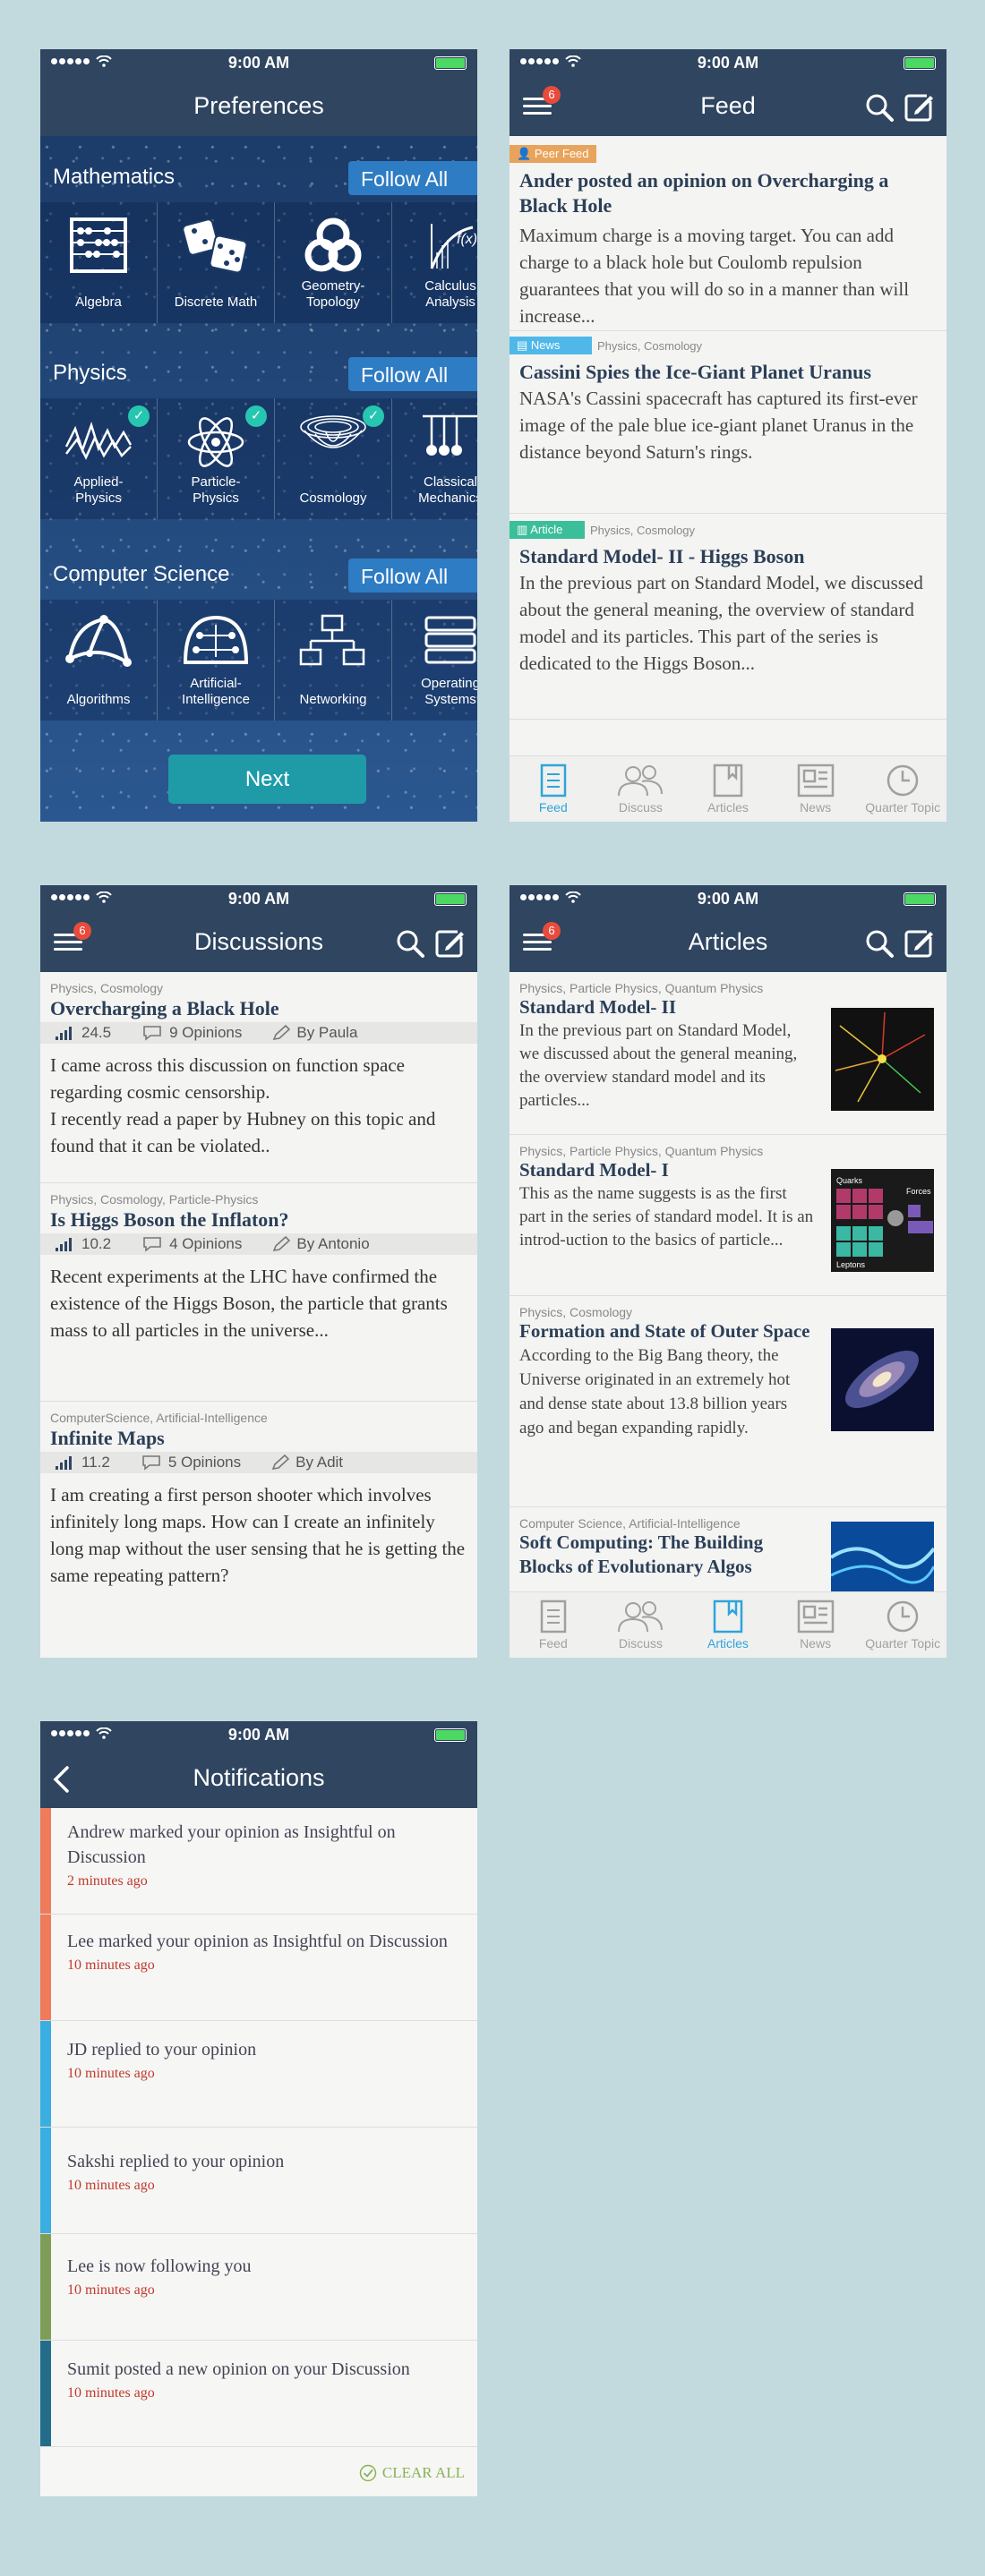  Describe the element at coordinates (728, 1643) in the screenshot. I see `tab-label: Articles` at that location.